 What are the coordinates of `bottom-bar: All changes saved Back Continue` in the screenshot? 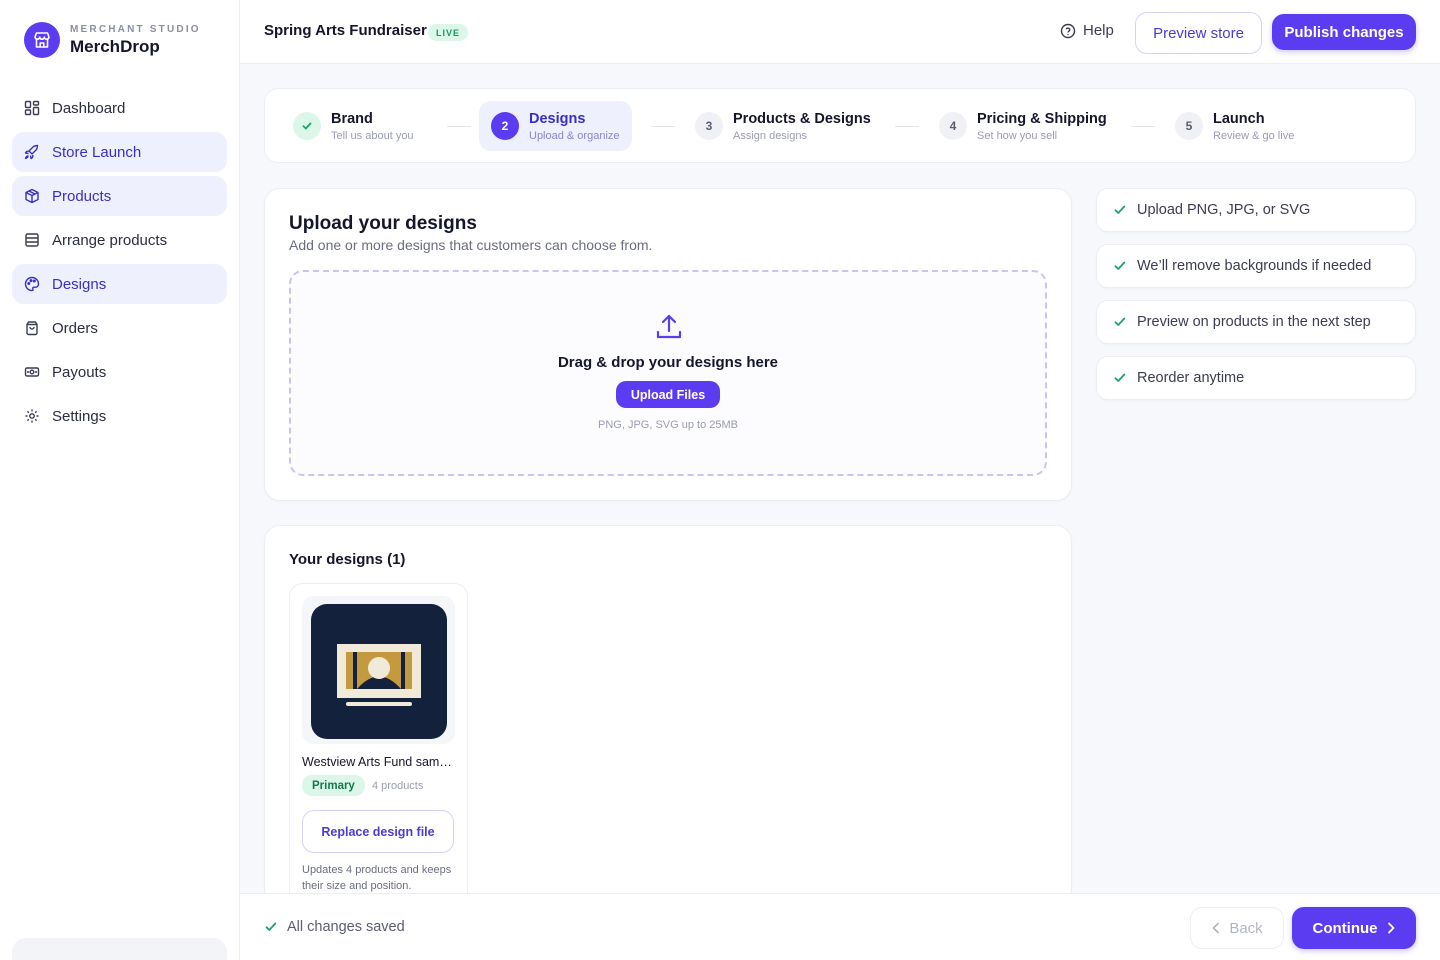 It's located at (840, 926).